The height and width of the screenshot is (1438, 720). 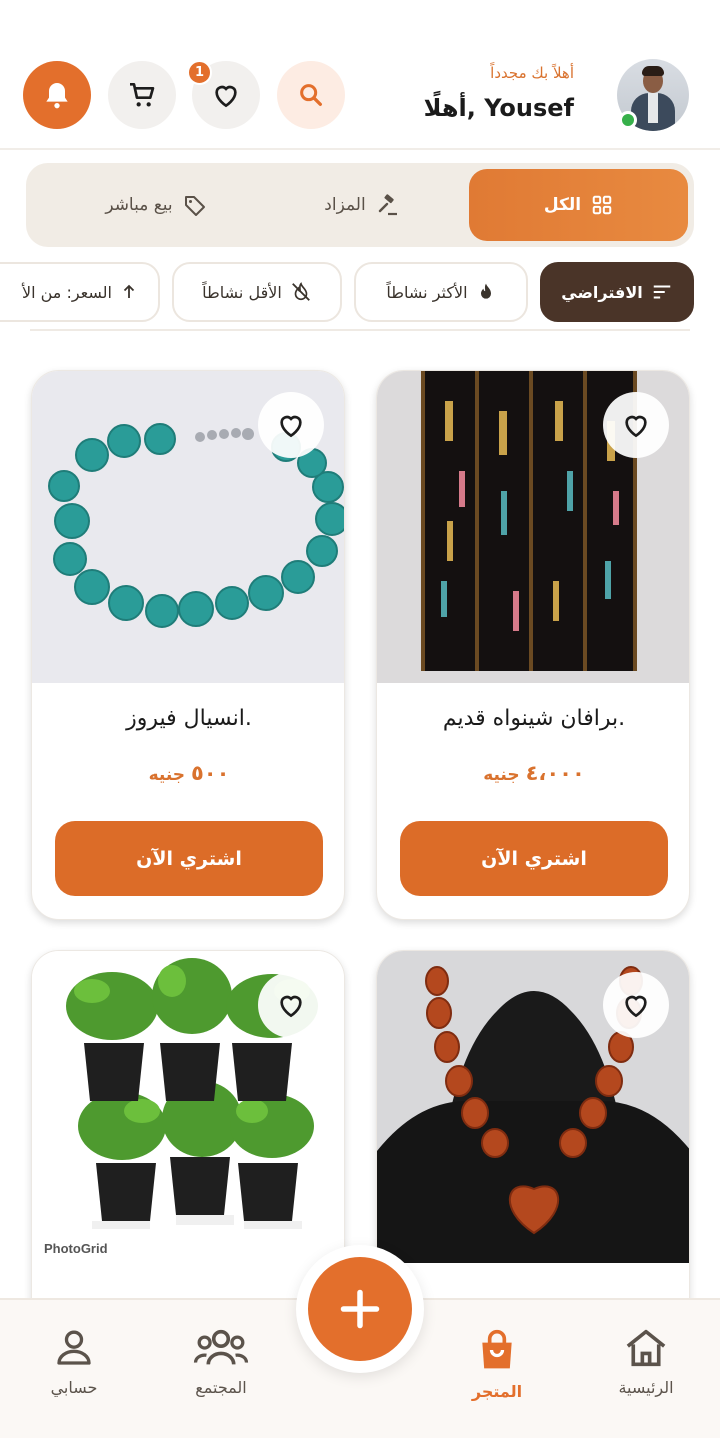 What do you see at coordinates (661, 292) in the screenshot?
I see `sort-icon` at bounding box center [661, 292].